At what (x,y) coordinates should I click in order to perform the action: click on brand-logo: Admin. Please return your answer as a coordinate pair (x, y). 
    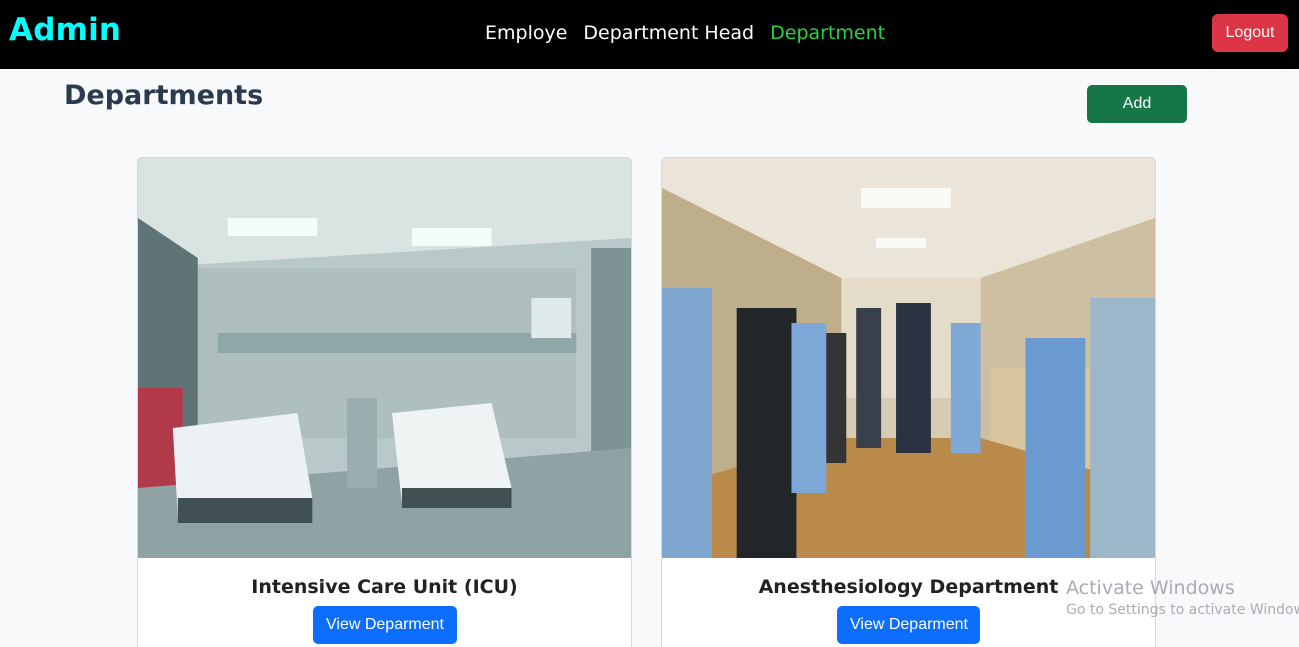
    Looking at the image, I should click on (65, 30).